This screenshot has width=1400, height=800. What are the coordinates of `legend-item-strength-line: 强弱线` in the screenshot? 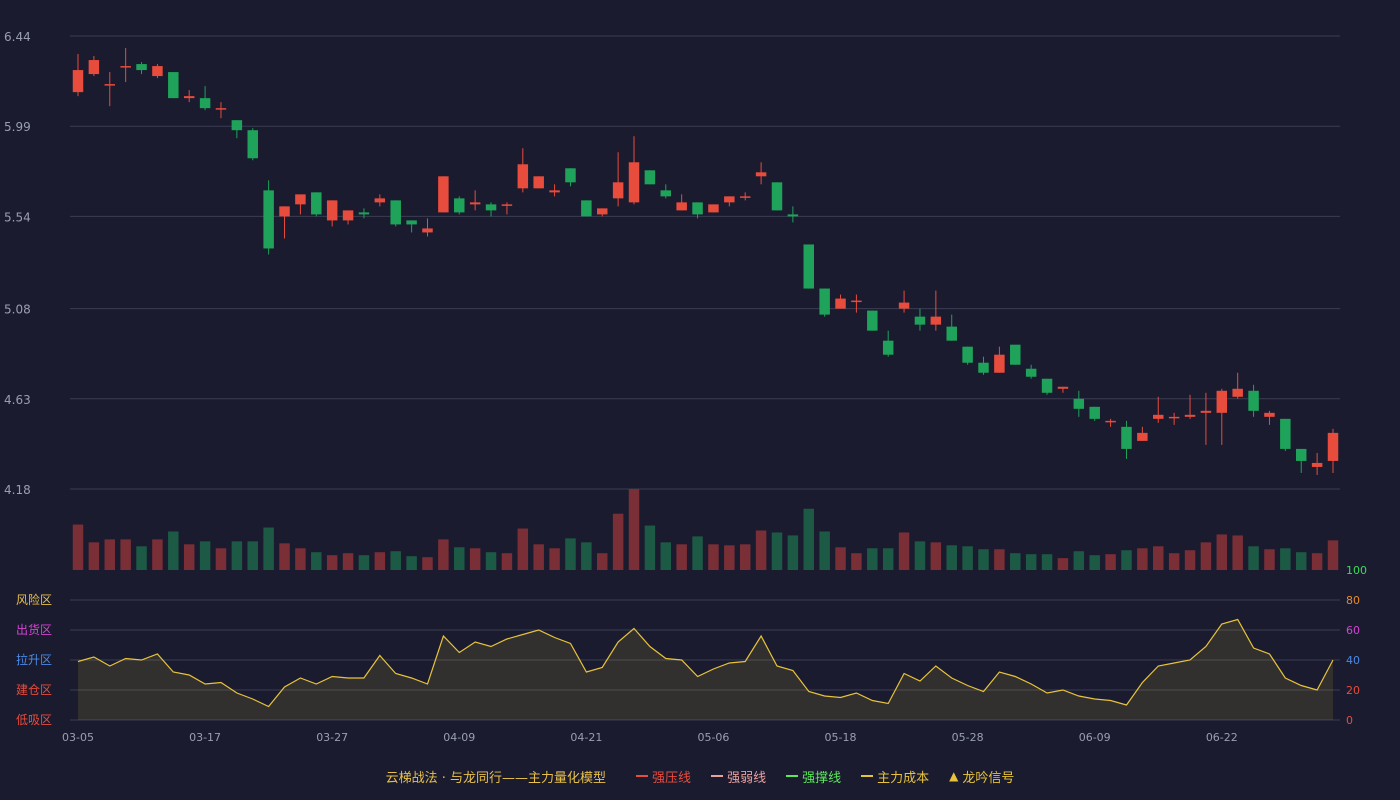 It's located at (738, 776).